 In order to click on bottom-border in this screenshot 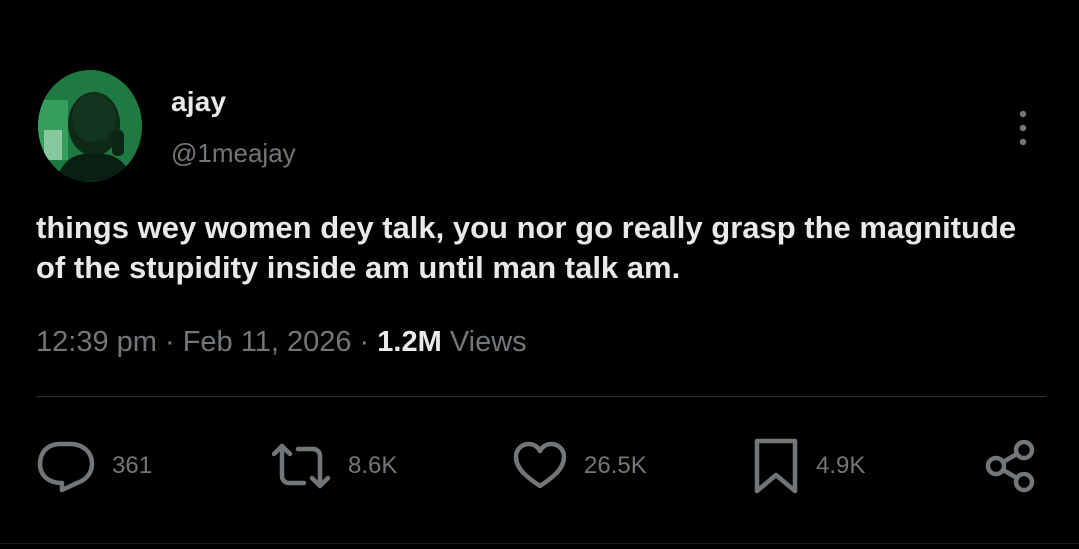, I will do `click(539, 543)`.